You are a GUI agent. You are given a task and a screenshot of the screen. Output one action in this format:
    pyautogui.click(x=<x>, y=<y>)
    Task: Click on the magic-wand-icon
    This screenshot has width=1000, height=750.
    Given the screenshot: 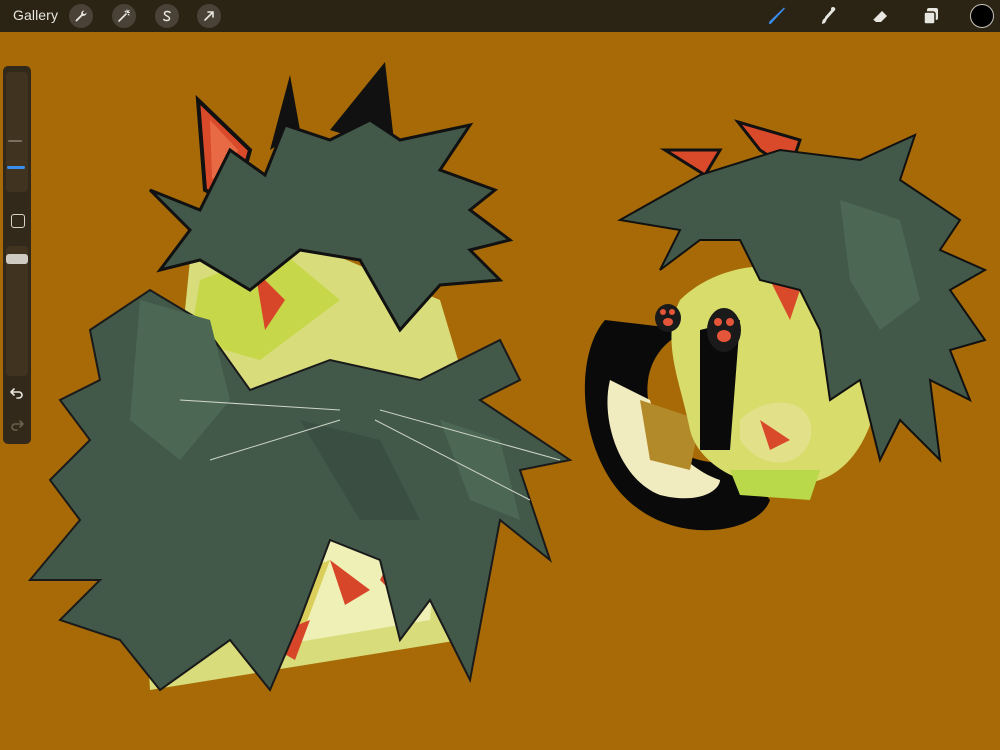 What is the action you would take?
    pyautogui.click(x=124, y=16)
    